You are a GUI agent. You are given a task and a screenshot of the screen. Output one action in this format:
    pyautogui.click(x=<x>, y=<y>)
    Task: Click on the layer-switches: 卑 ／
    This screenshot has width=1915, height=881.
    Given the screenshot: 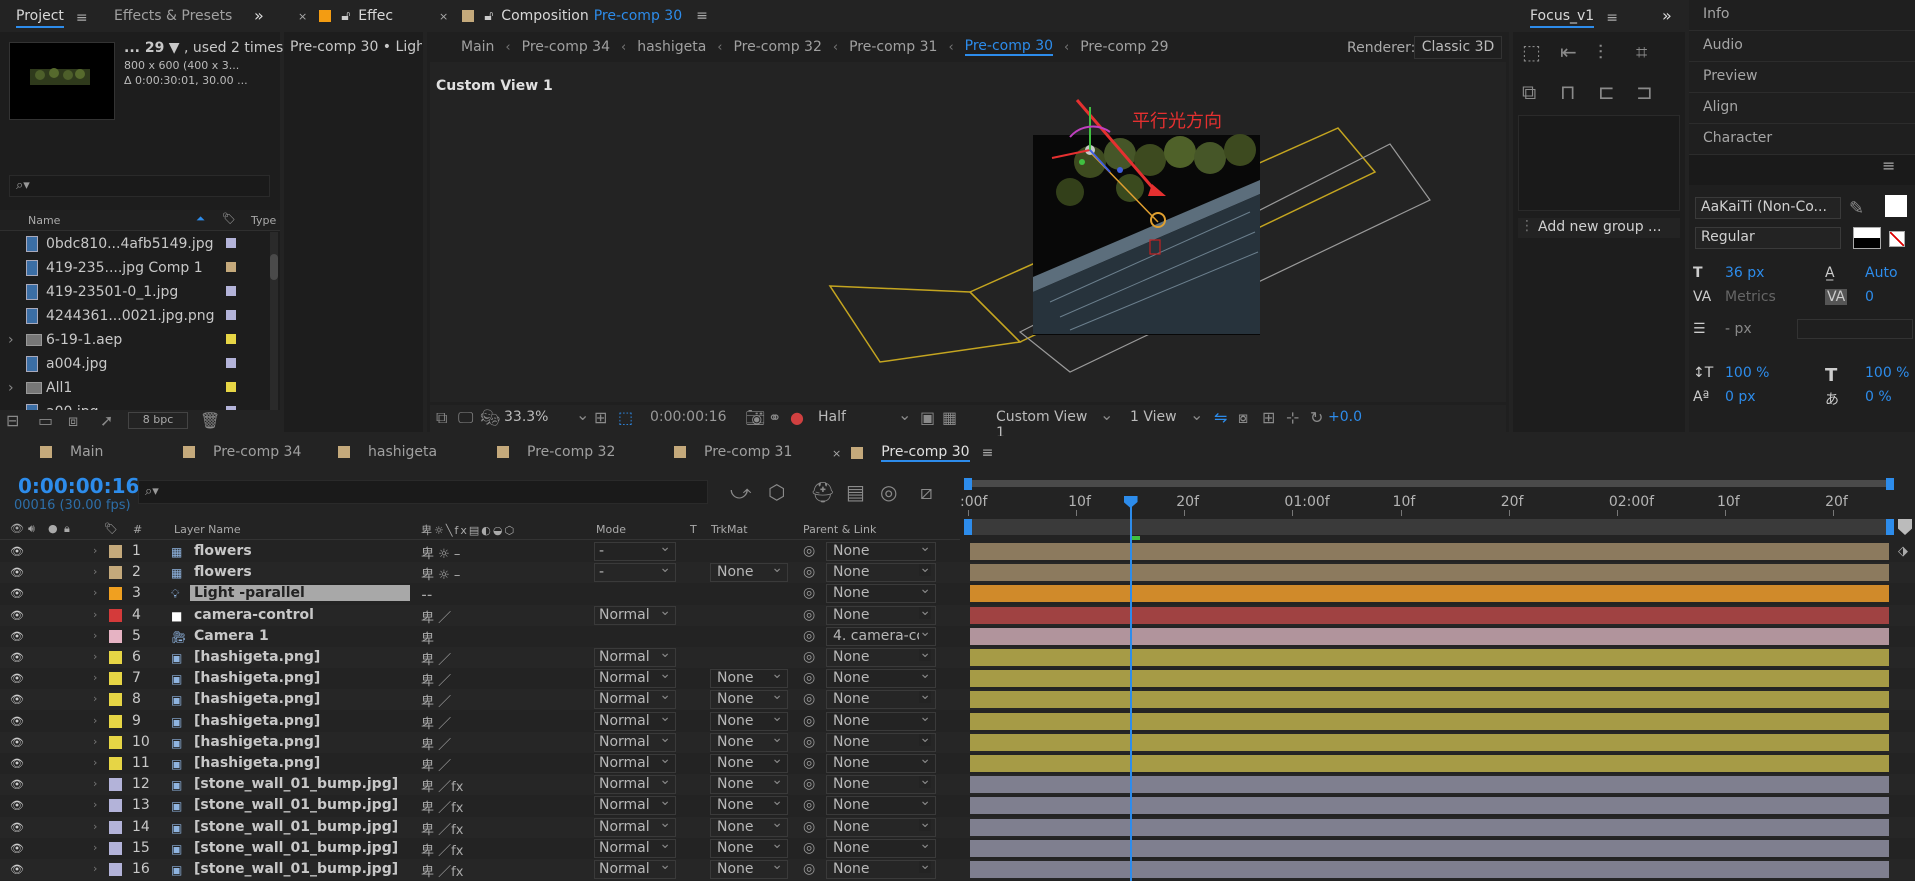 What is the action you would take?
    pyautogui.click(x=436, y=658)
    